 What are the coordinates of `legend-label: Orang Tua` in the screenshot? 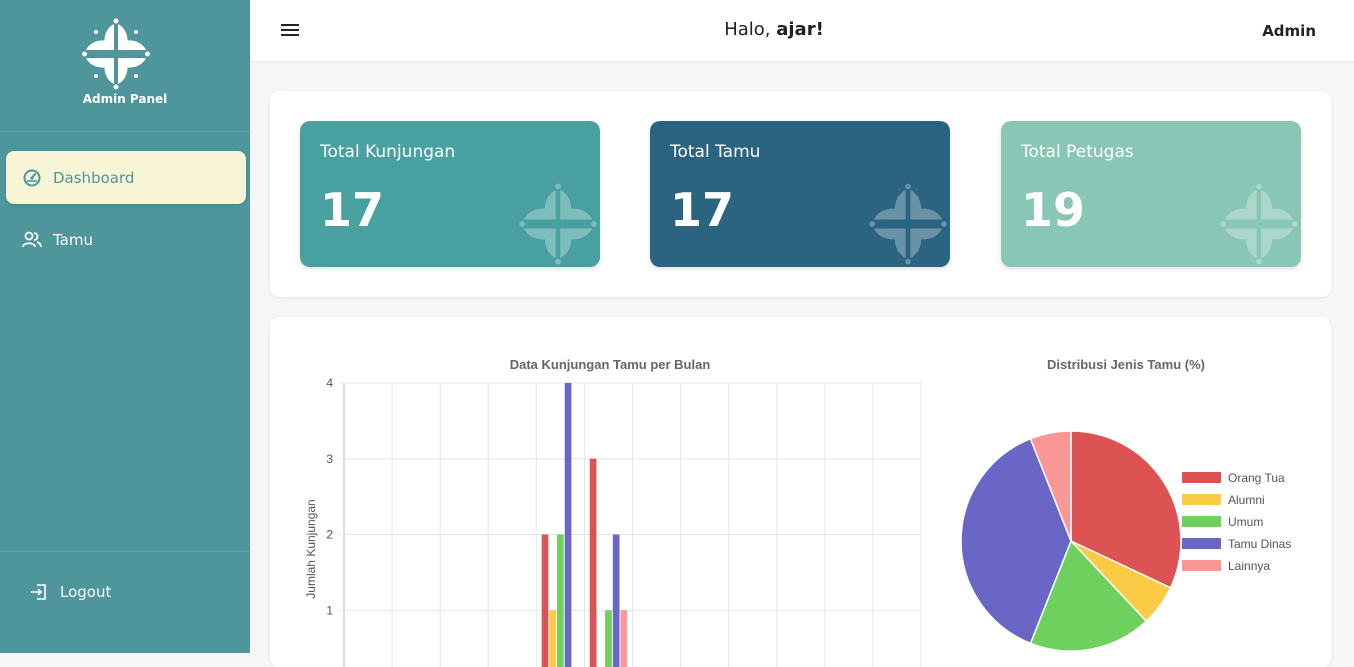 It's located at (1256, 478).